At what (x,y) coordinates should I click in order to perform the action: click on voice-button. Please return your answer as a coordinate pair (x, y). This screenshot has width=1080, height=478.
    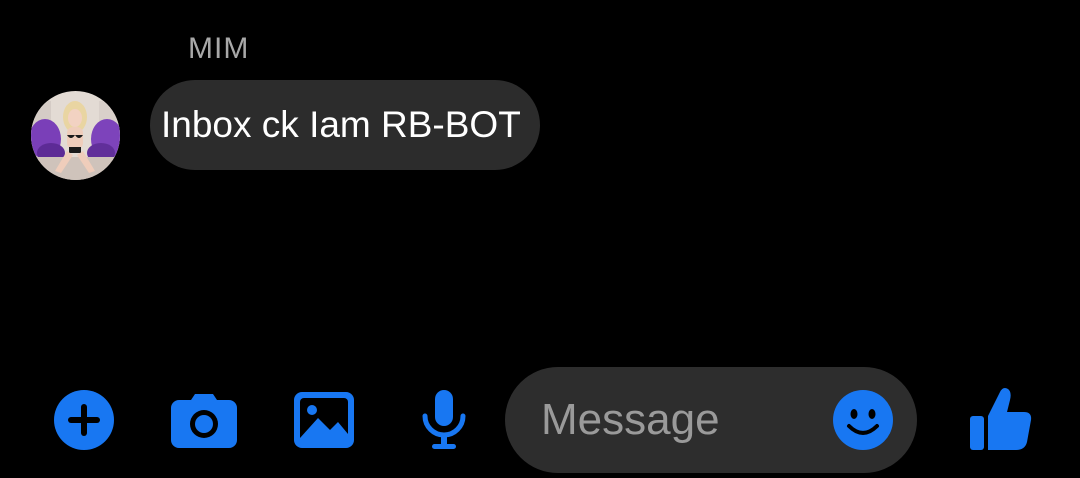
    Looking at the image, I should click on (444, 420).